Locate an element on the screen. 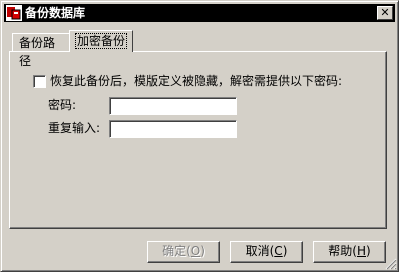 The image size is (399, 272). encrypt-checkbox is located at coordinates (39, 81).